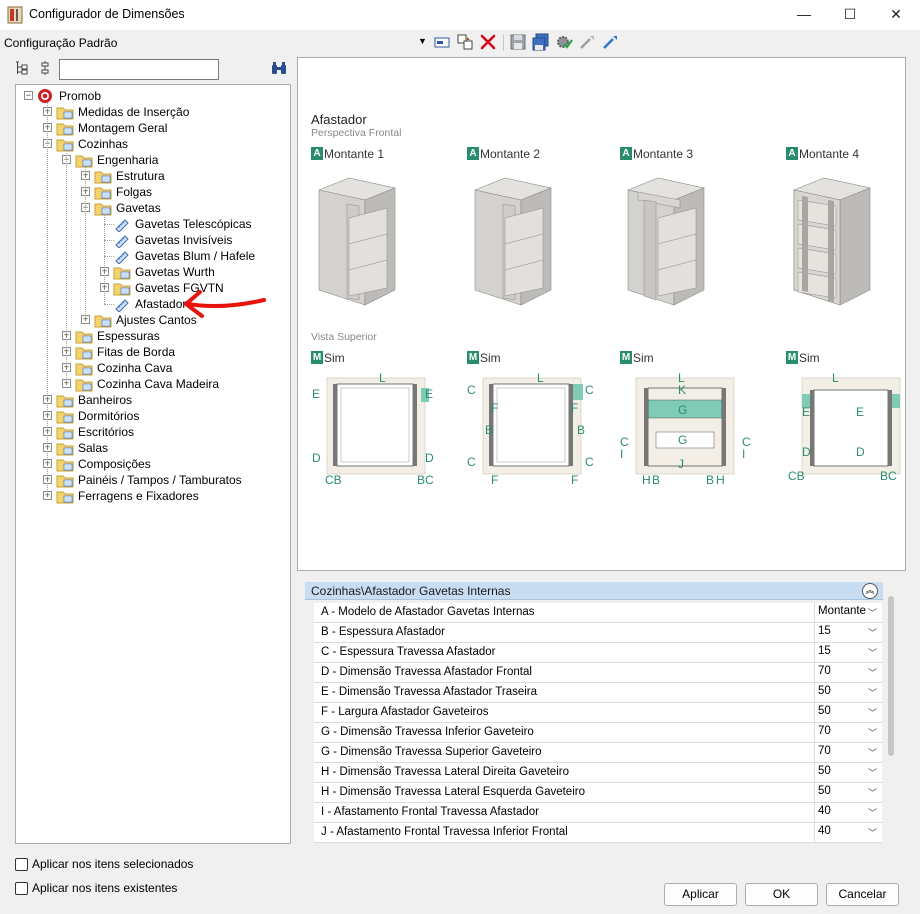 This screenshot has width=920, height=914. Describe the element at coordinates (587, 42) in the screenshot. I see `import-icon` at that location.